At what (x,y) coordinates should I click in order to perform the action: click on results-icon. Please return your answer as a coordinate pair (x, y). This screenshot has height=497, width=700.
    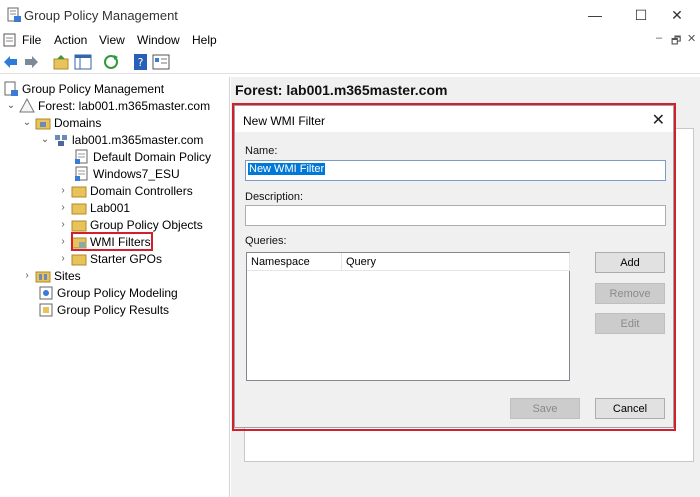
    Looking at the image, I should click on (46, 309).